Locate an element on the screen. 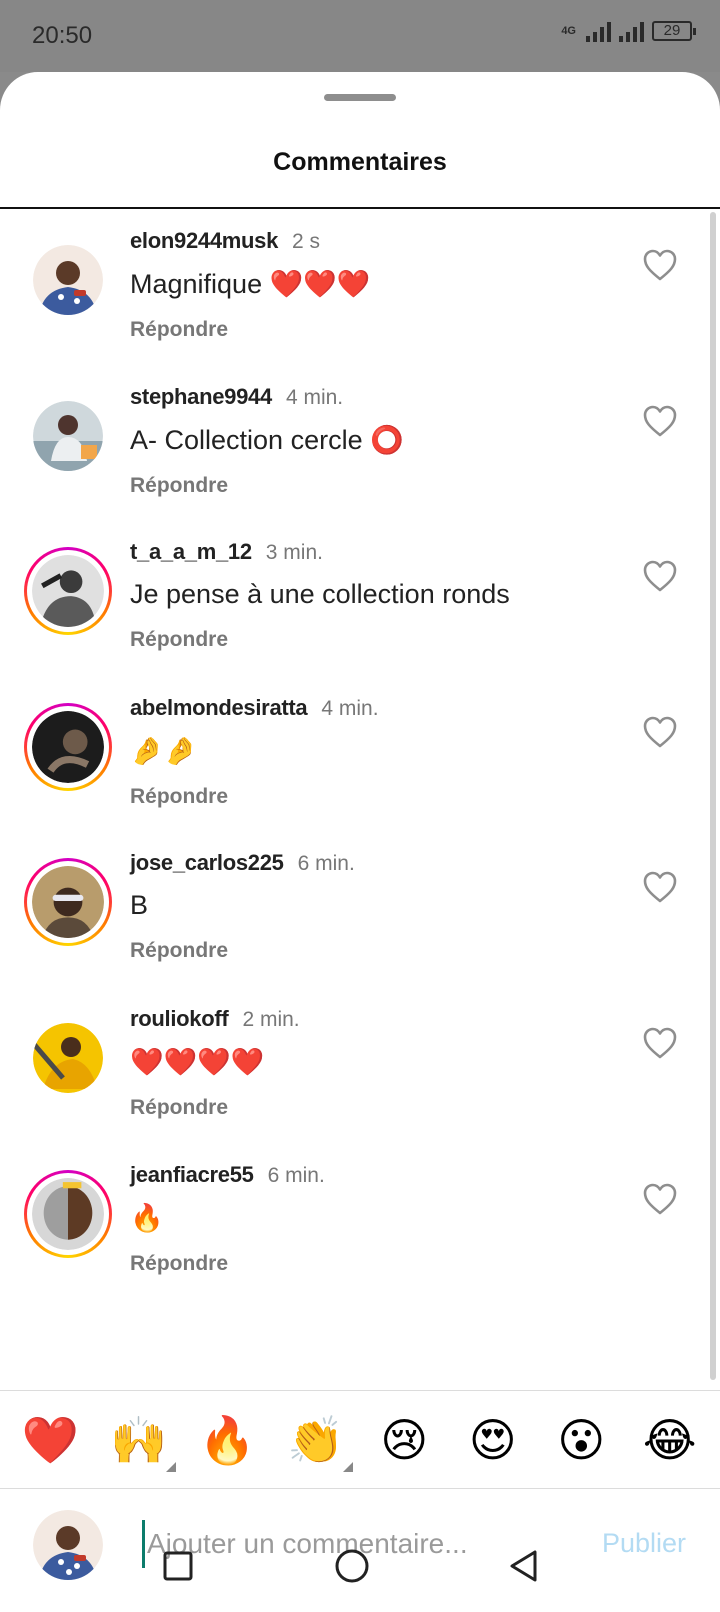 The height and width of the screenshot is (1612, 720). comment-time: 2 min. is located at coordinates (271, 1019).